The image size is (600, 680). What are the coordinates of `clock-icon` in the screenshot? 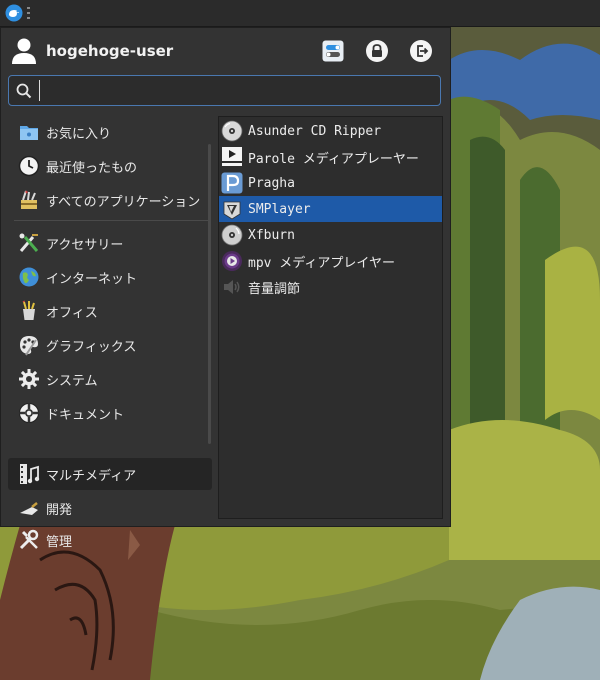 It's located at (29, 166).